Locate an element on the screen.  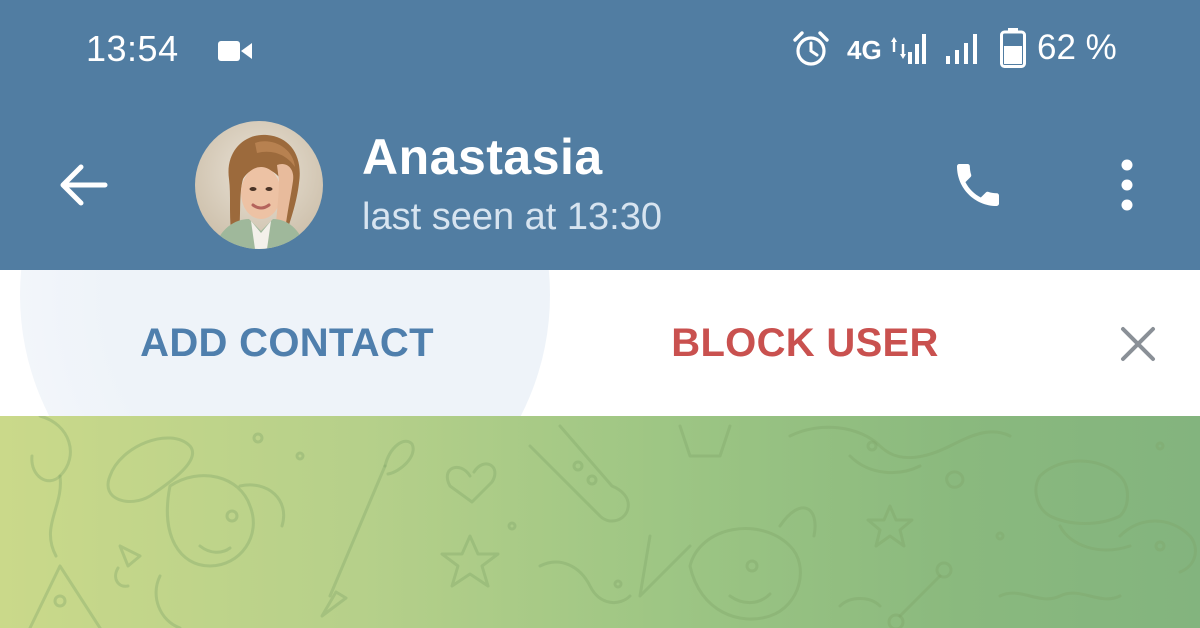
avatar is located at coordinates (259, 185).